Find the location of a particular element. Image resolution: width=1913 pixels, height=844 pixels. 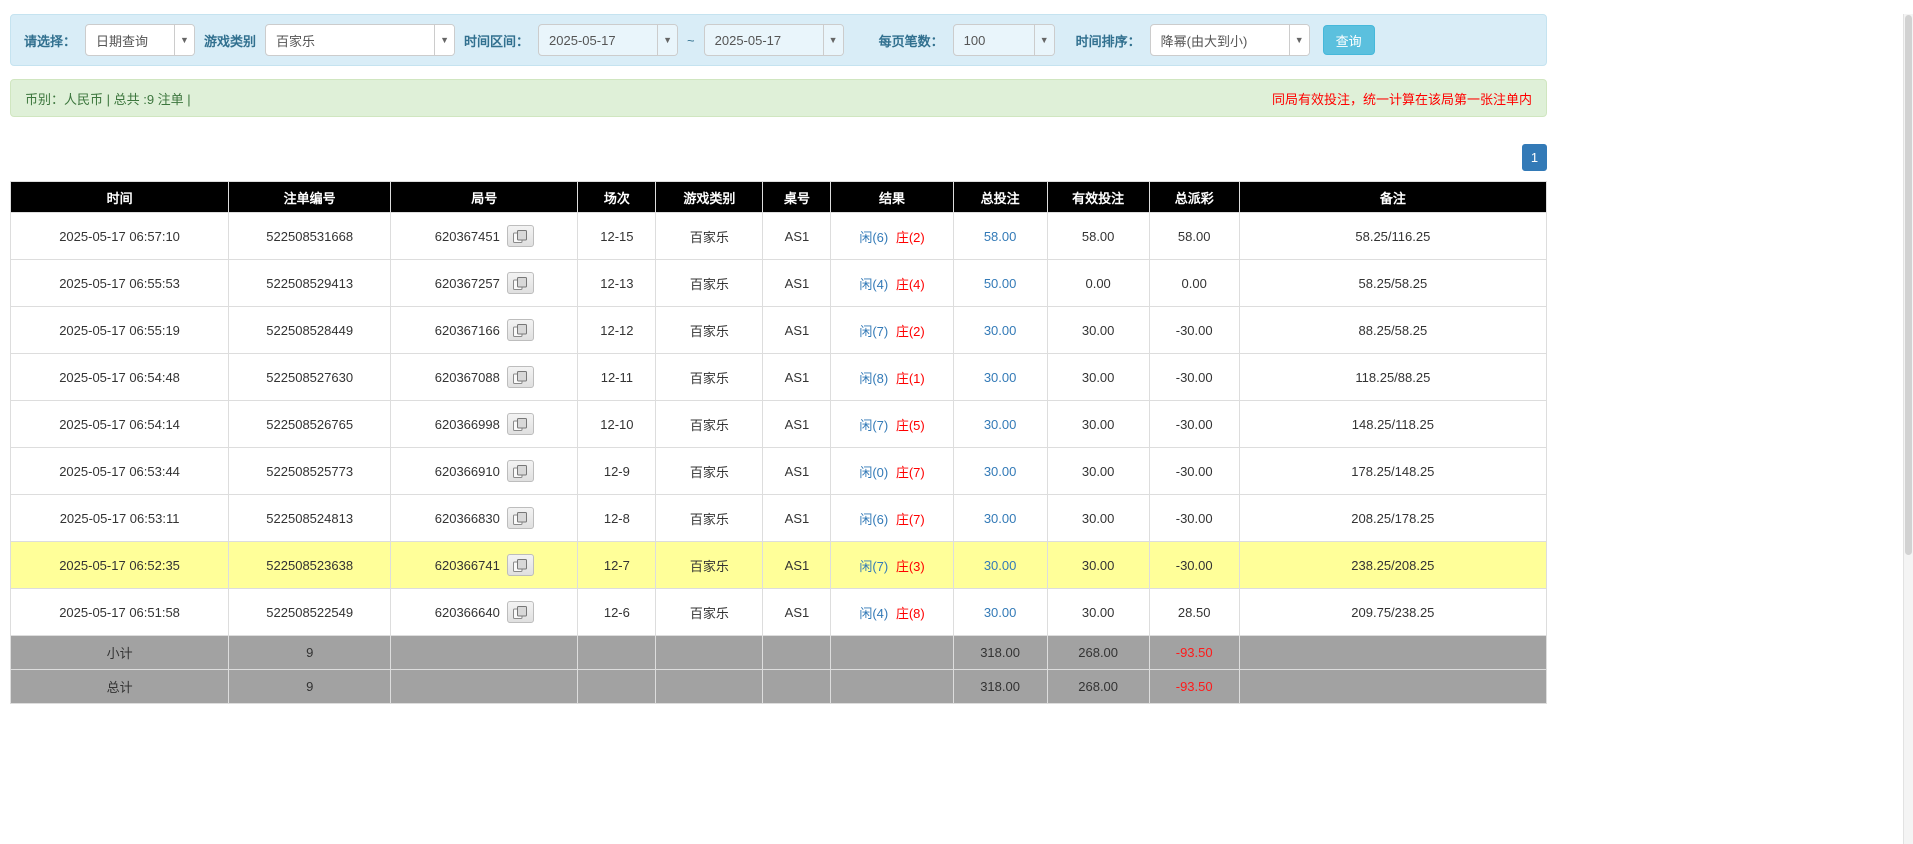

game-category-label: 游戏类别 is located at coordinates (230, 41).